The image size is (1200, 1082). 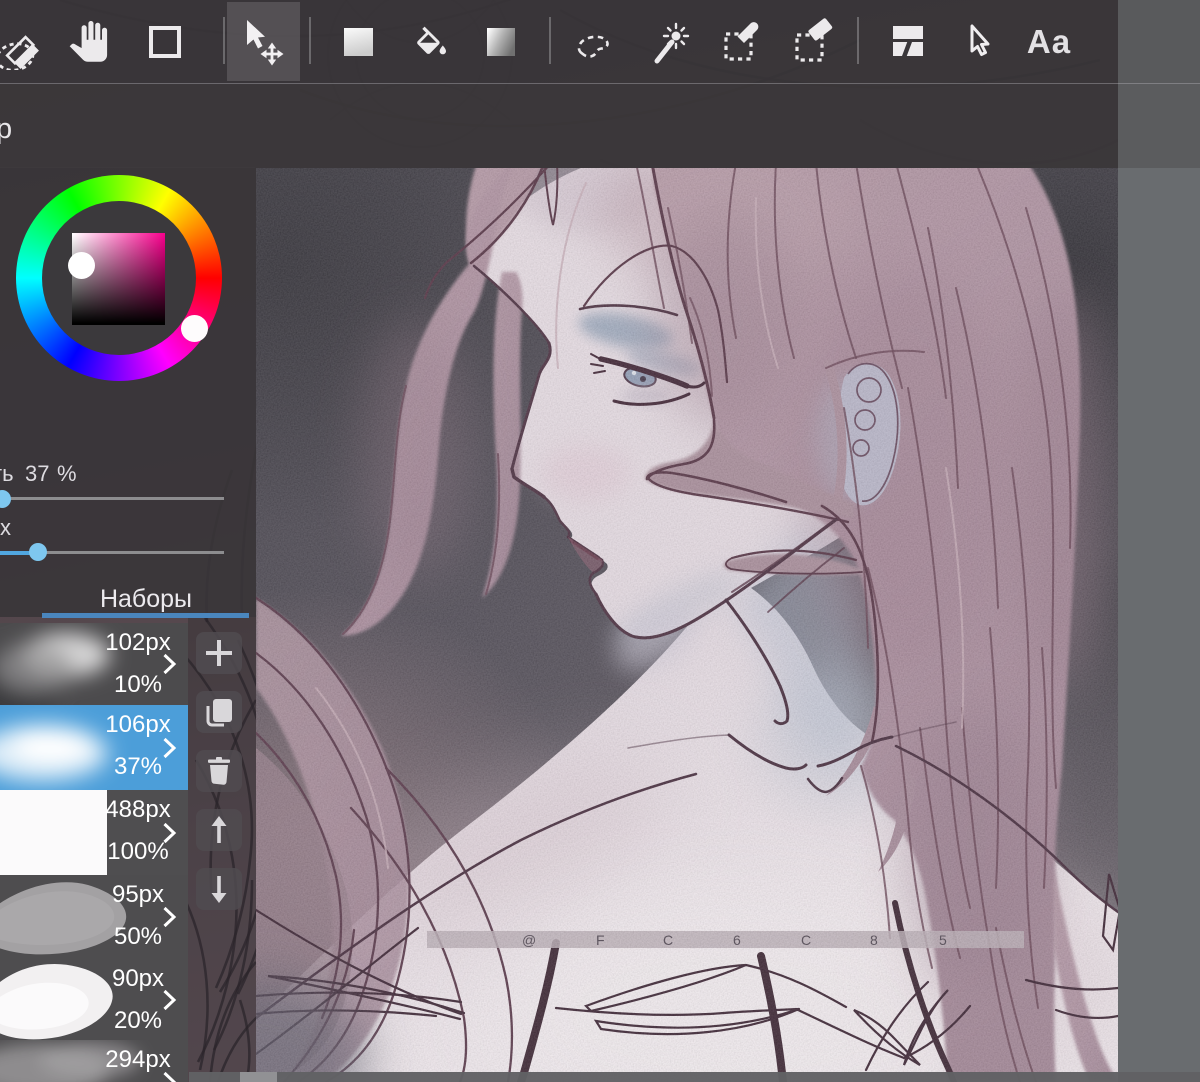 I want to click on arrow-down-icon, so click(x=219, y=889).